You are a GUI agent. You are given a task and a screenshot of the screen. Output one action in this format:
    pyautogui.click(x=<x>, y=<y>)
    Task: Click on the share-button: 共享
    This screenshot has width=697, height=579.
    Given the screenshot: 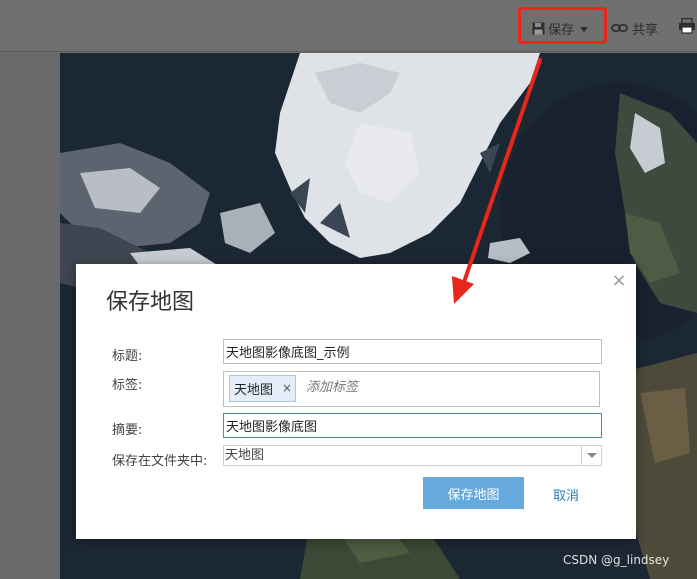 What is the action you would take?
    pyautogui.click(x=634, y=28)
    